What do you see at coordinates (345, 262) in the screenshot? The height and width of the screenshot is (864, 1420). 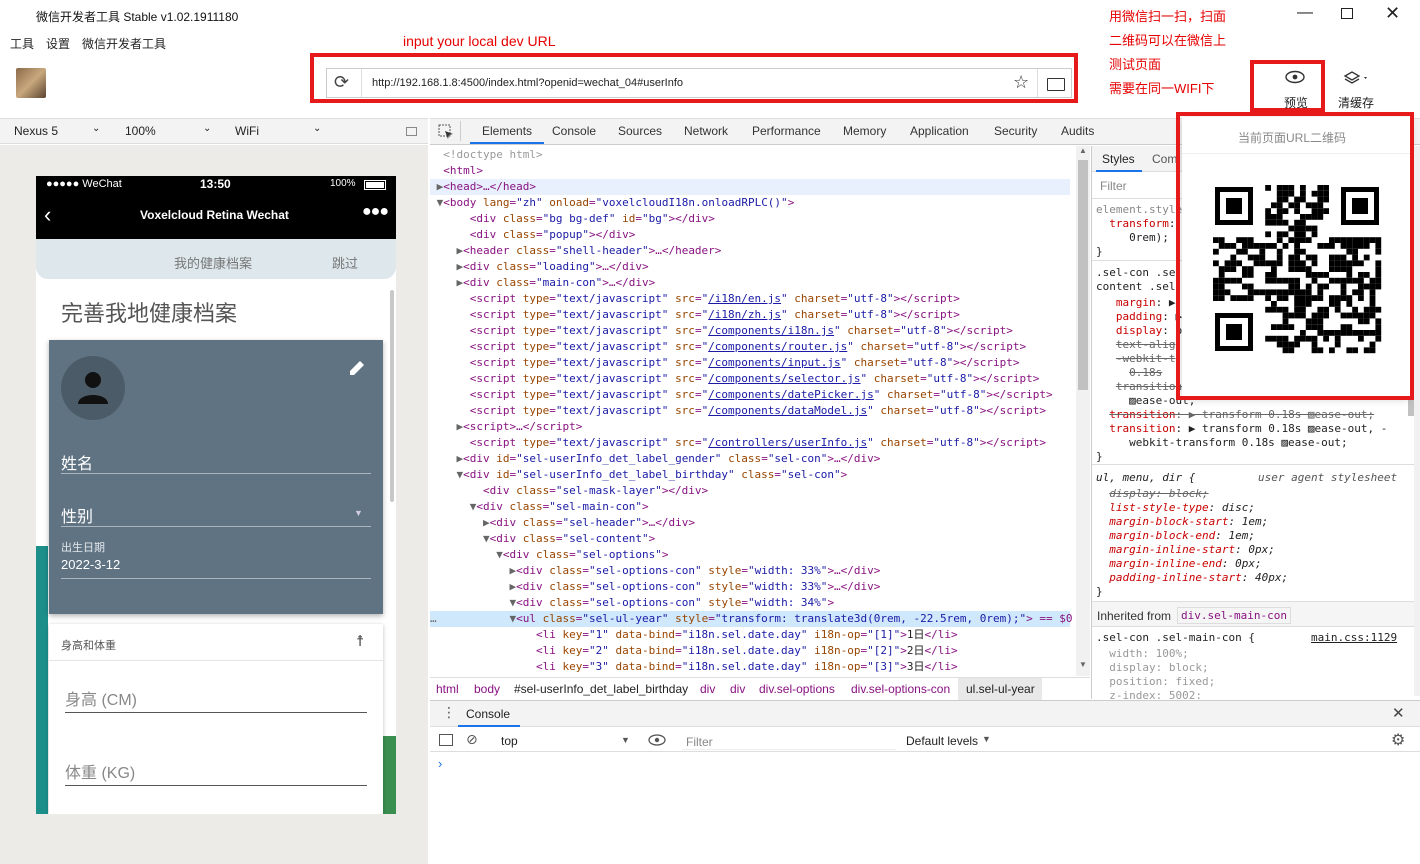 I see `skip-link: 跳过` at bounding box center [345, 262].